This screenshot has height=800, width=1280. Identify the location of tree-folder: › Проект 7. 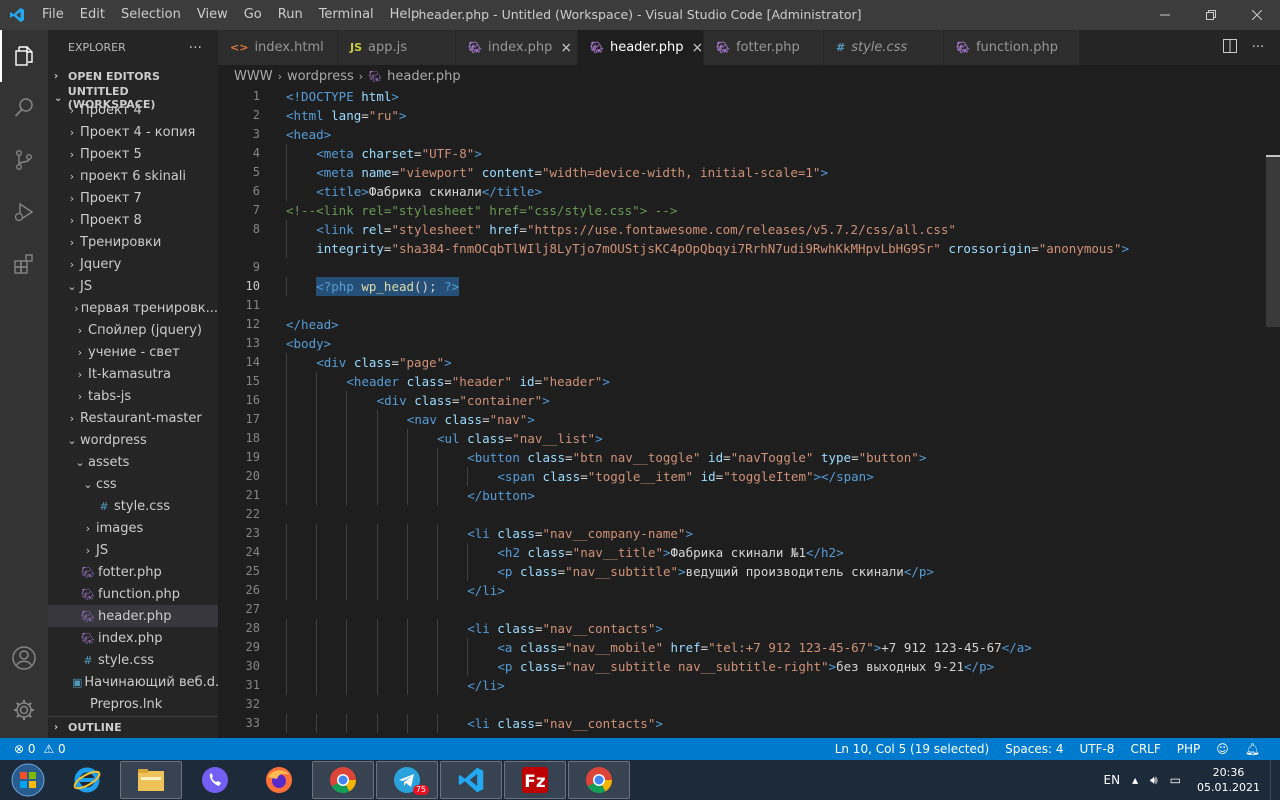
(133, 198).